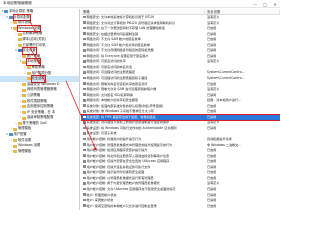 The image size is (320, 240). What do you see at coordinates (125, 28) in the screenshot?
I see `policy-name: 网络安全: 在下一次更改密码时不存储 LAN 管理器哈希值` at bounding box center [125, 28].